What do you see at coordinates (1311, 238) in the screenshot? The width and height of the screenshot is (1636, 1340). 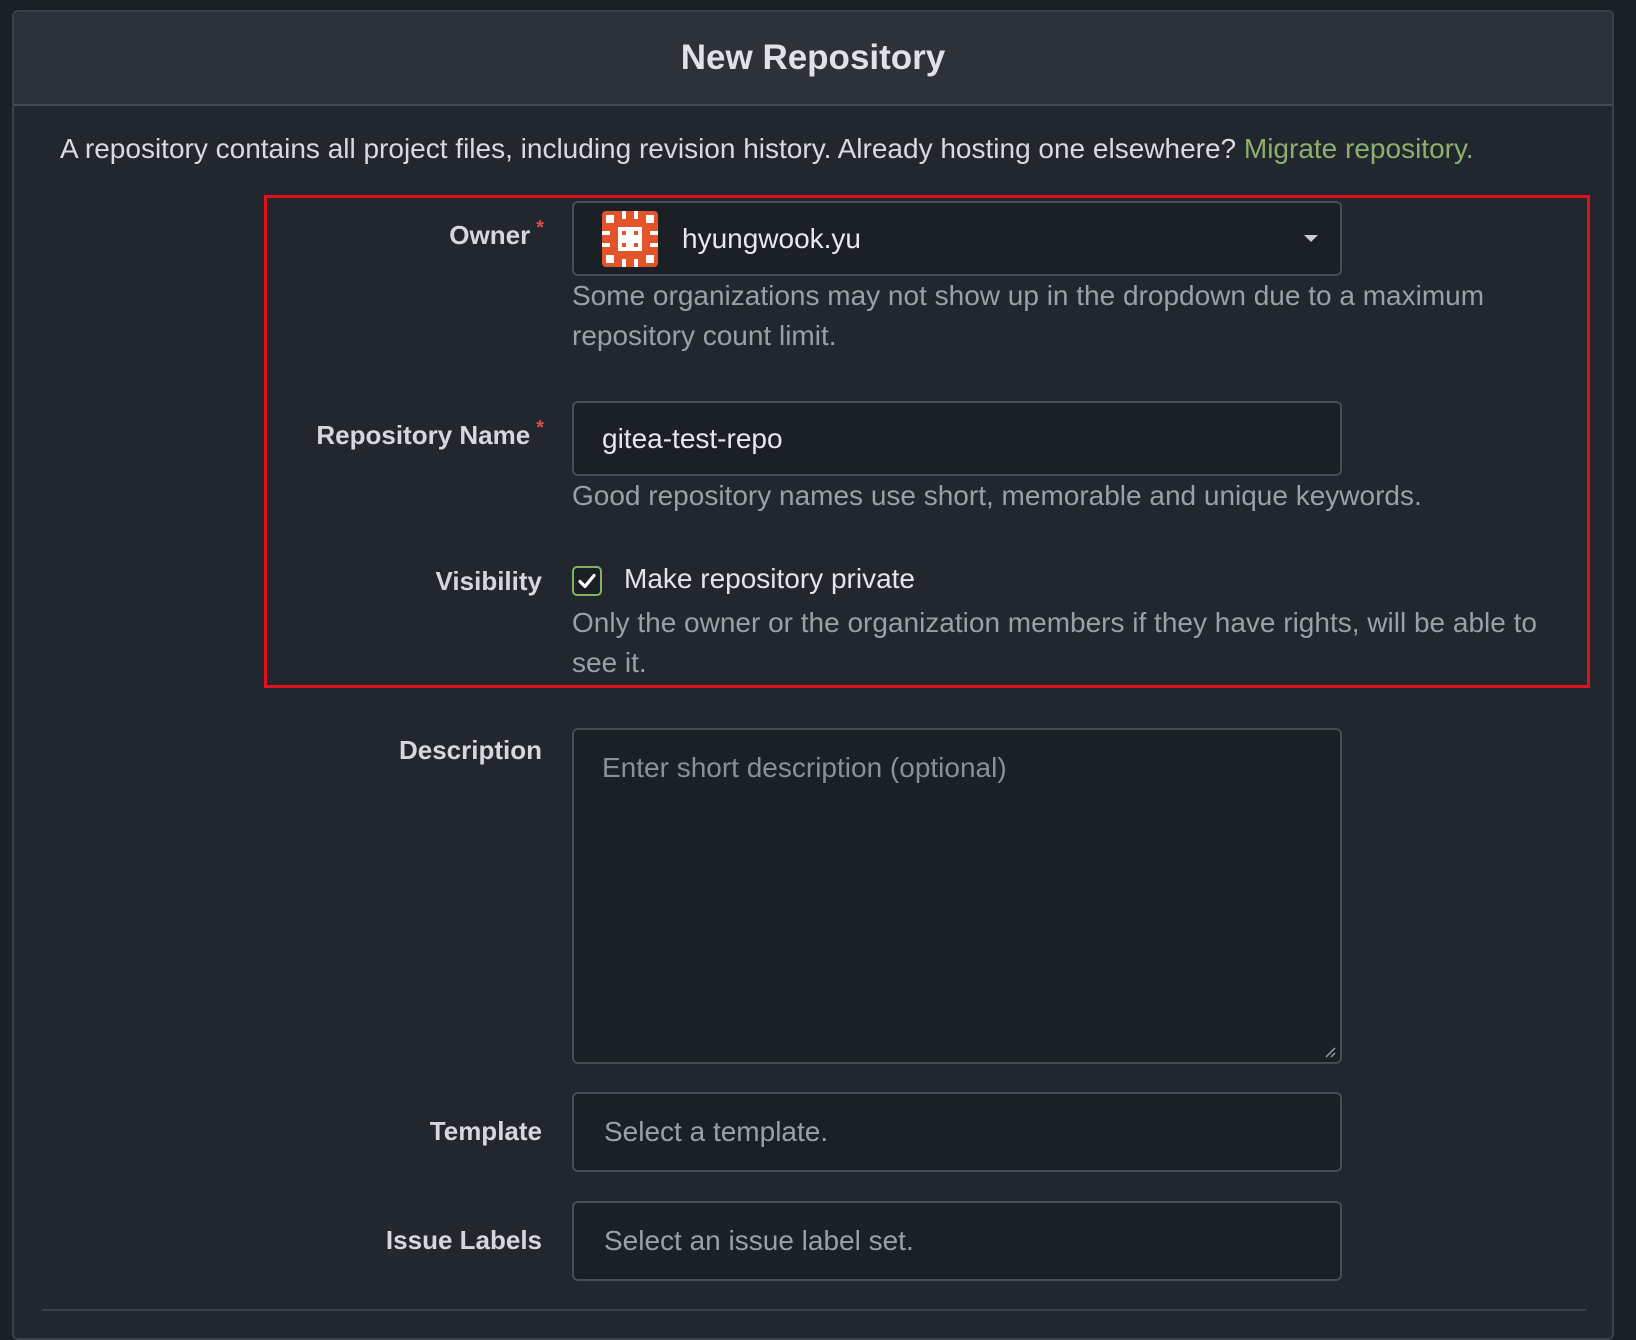 I see `chevron-down-icon` at bounding box center [1311, 238].